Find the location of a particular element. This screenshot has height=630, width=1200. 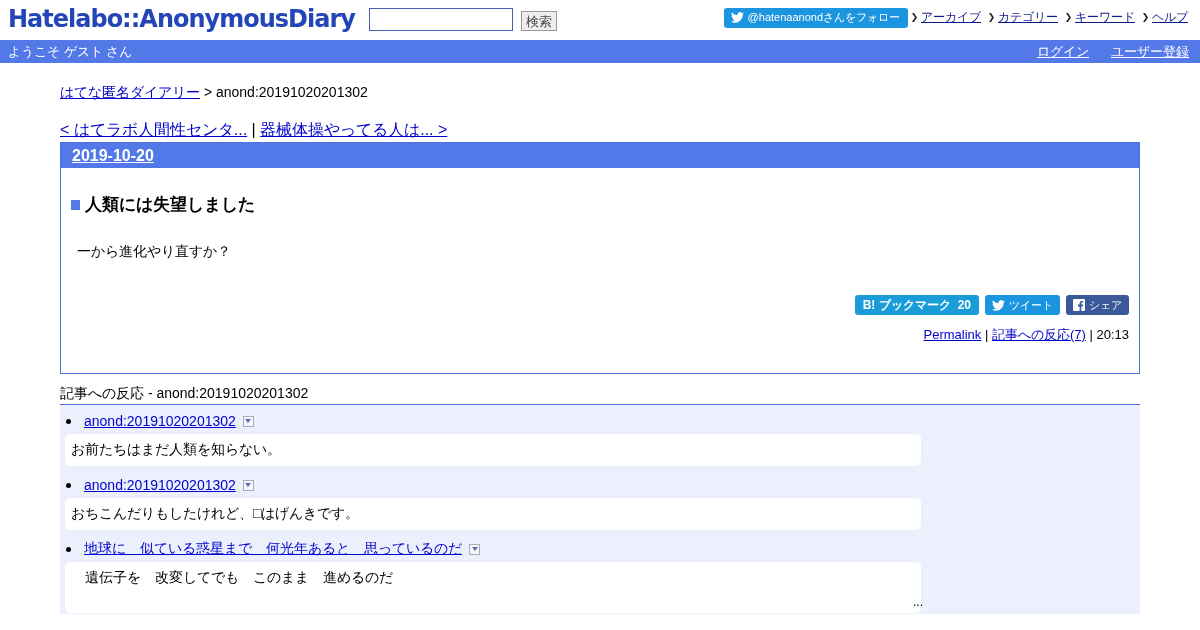

date-link: 2019-10-20 is located at coordinates (113, 155).